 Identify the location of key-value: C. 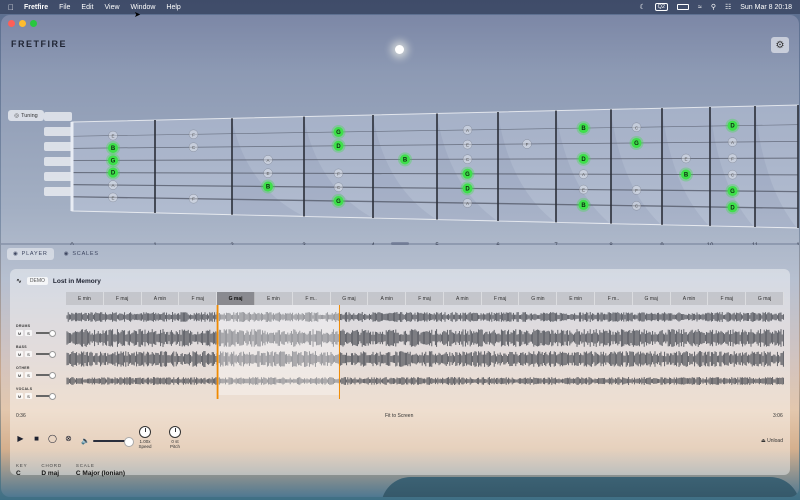
(18, 473).